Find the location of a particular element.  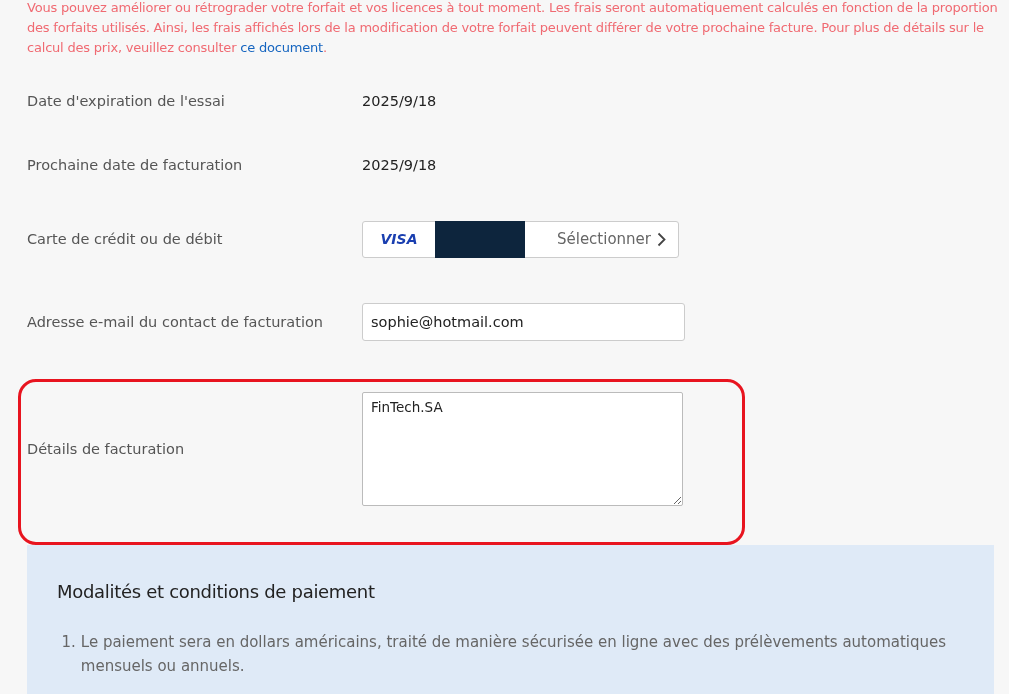

terms-item-text: Le paiement sera en dollars américains, traité de manière sécurisée en ligne avec des prélèvements automatiques mensuels ou annuels. is located at coordinates (514, 654).